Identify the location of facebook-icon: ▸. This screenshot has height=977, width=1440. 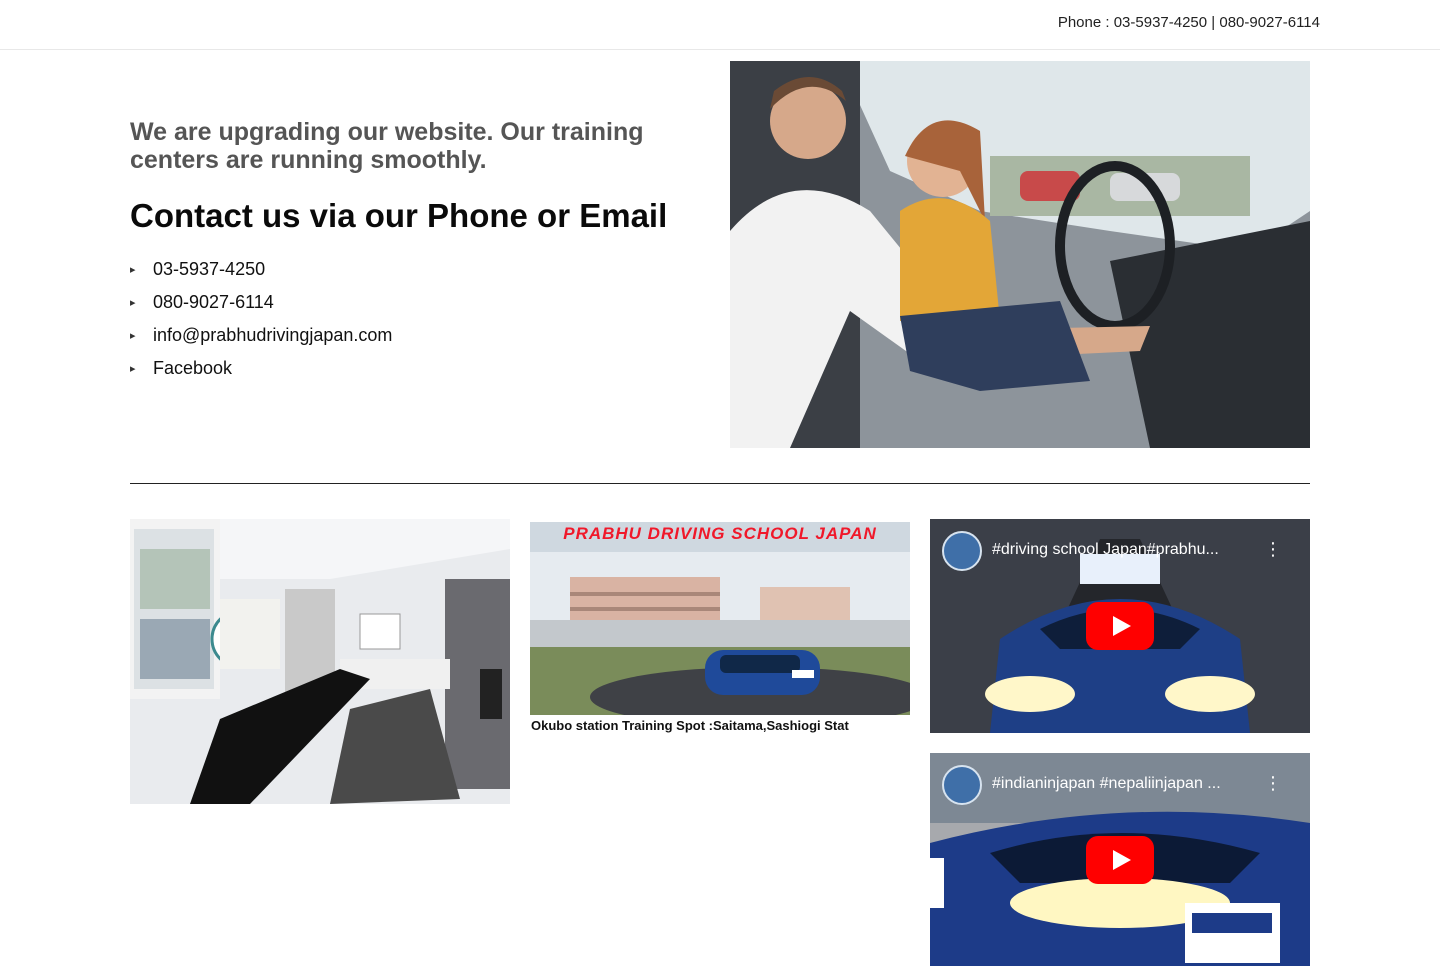
(133, 369).